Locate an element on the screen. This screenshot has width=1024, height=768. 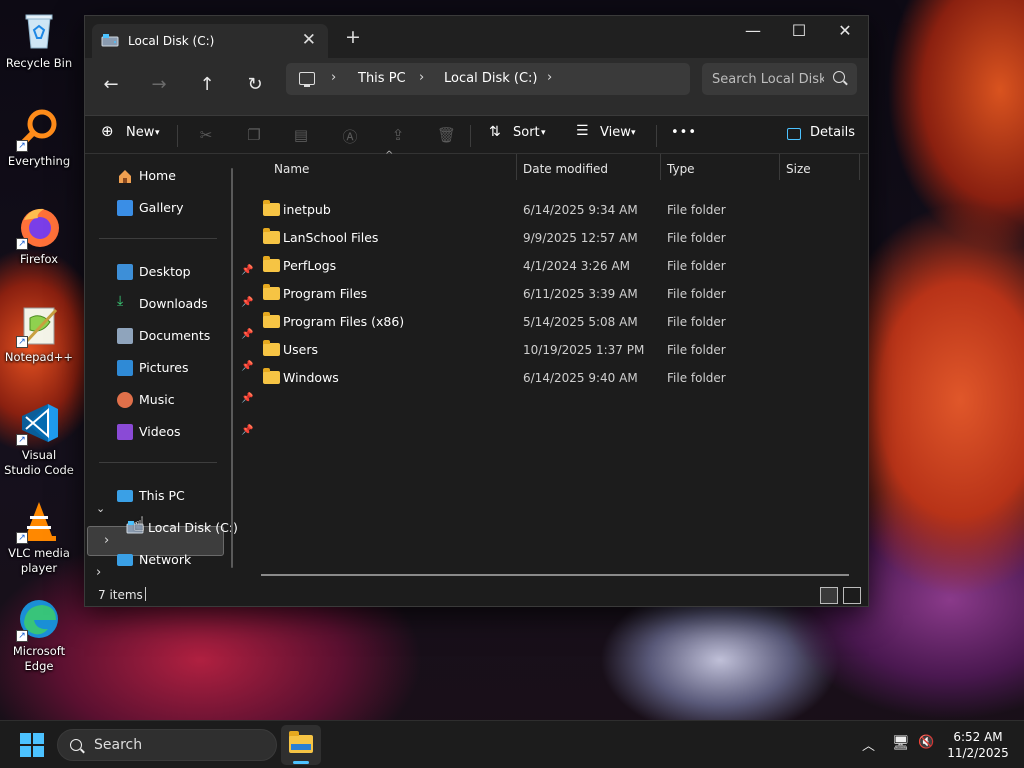
desktop-icon-label: Microsoft Edge is located at coordinates (39, 658).